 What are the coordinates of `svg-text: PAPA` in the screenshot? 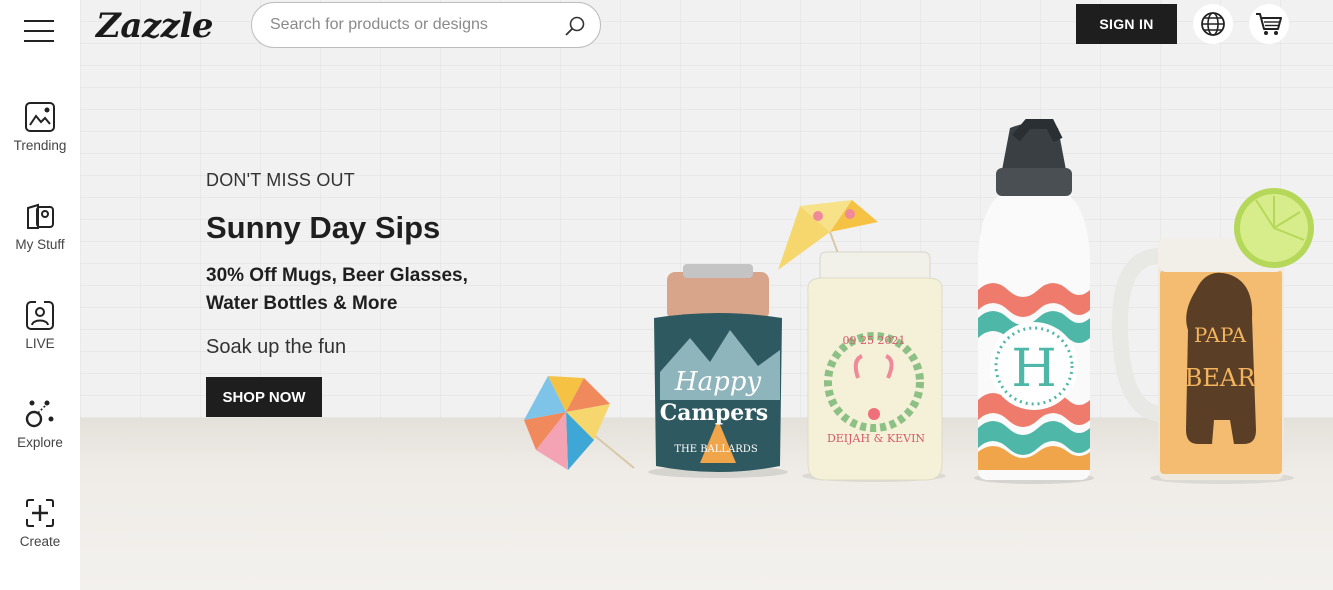 It's located at (1220, 335).